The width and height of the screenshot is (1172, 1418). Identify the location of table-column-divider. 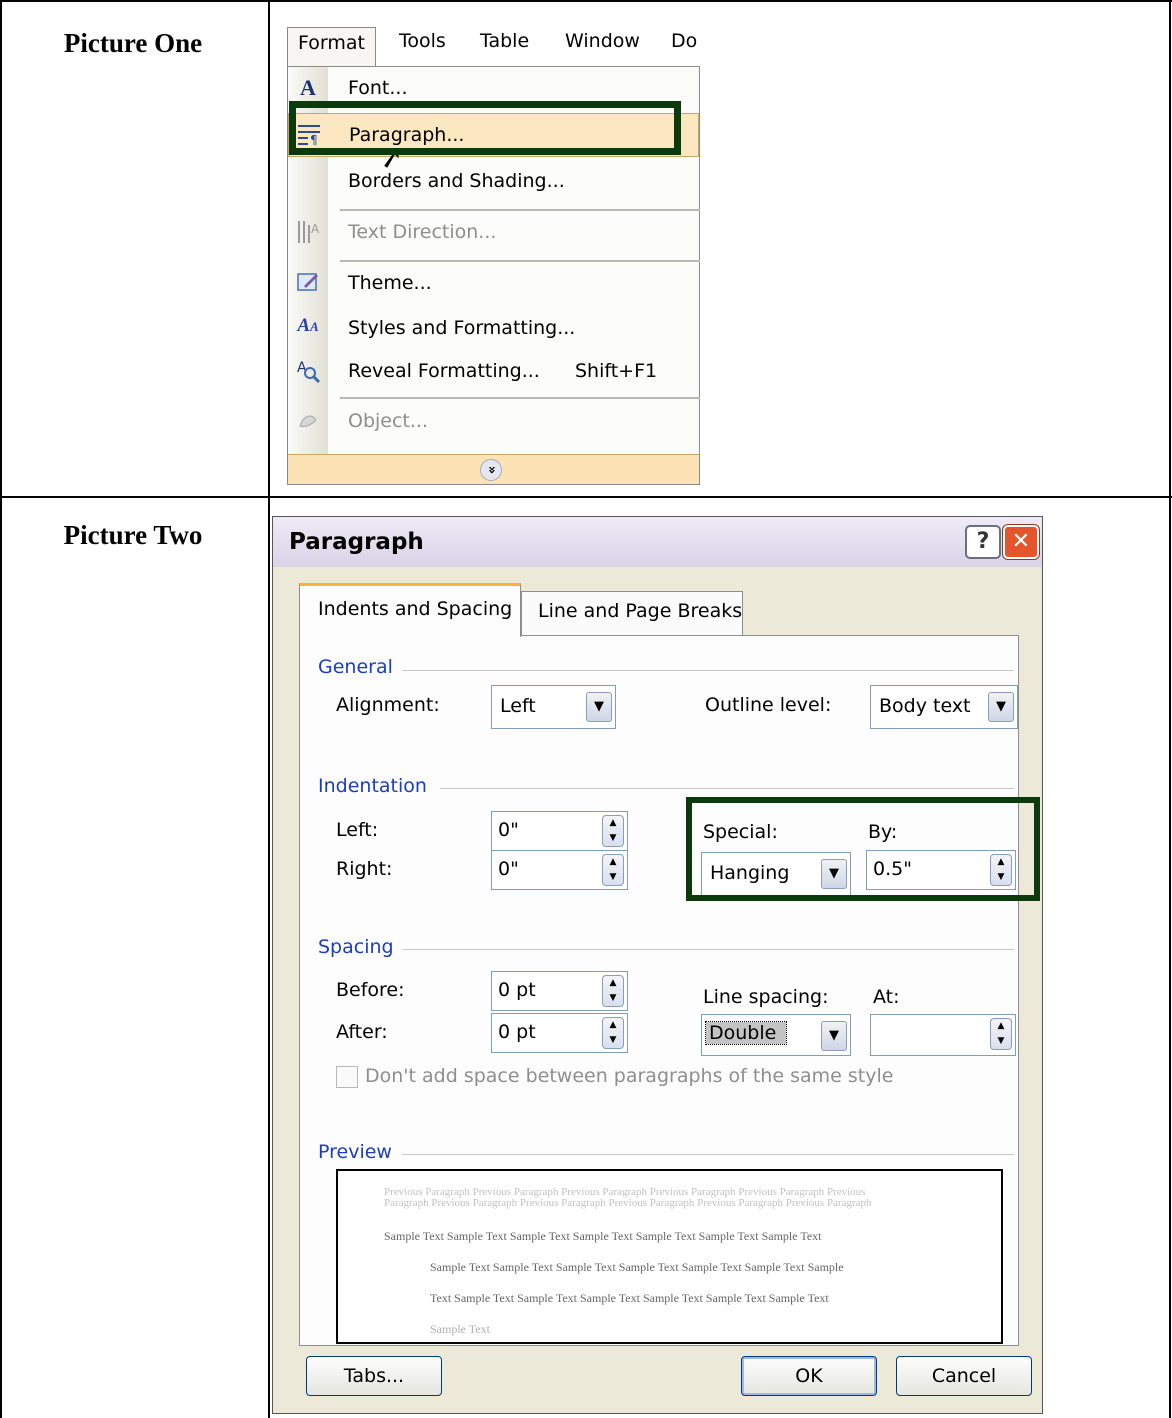
(269, 709).